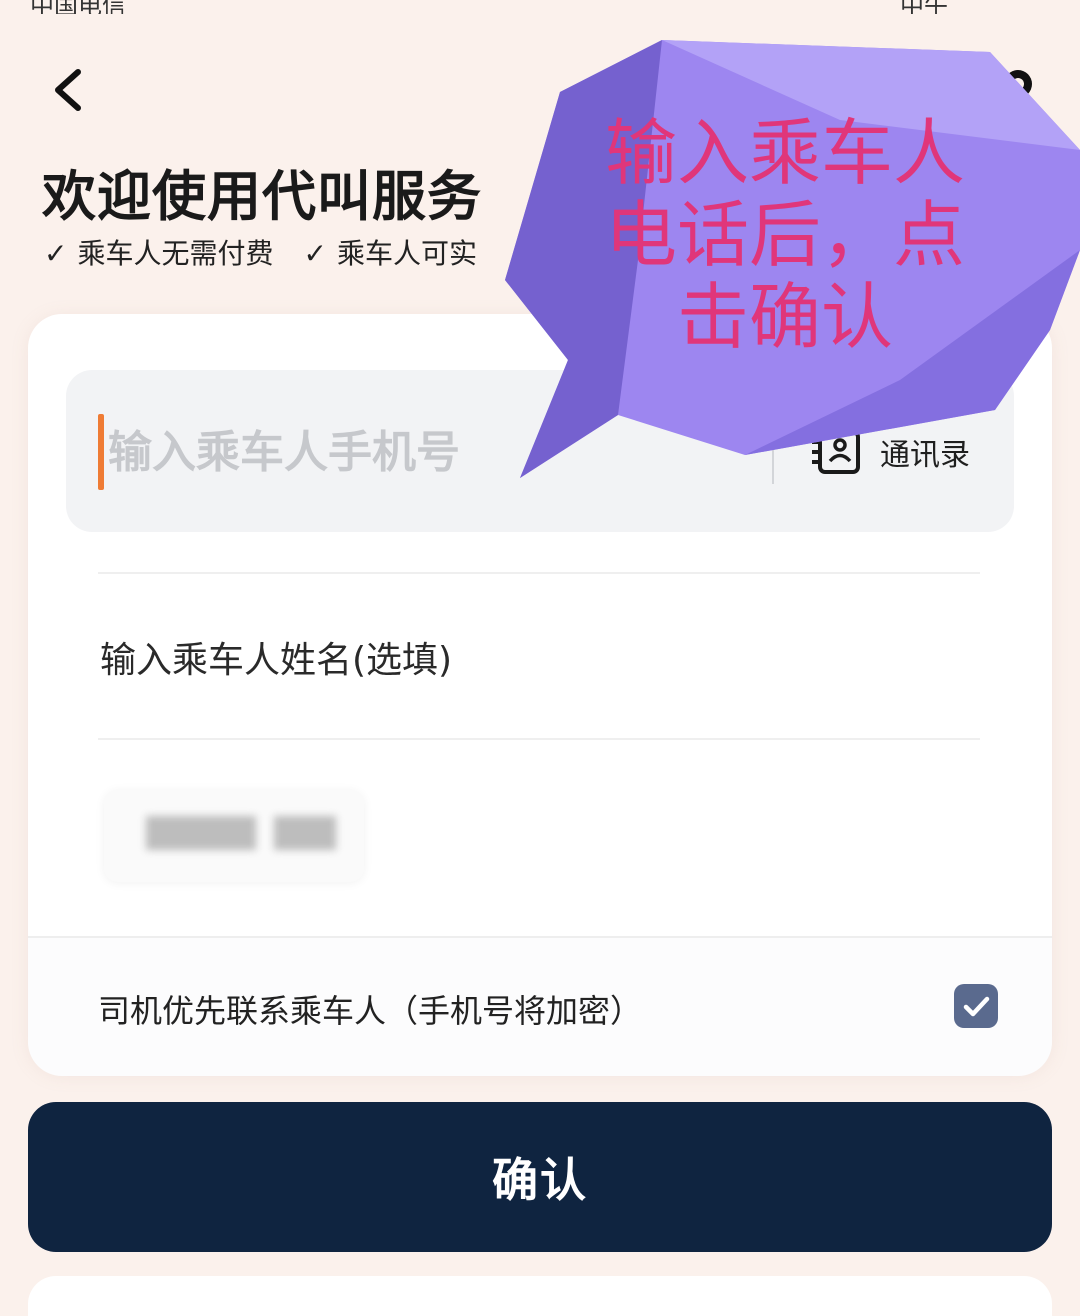 Image resolution: width=1080 pixels, height=1316 pixels. What do you see at coordinates (370, 1011) in the screenshot?
I see `priority-contact-label: 司机优先联系乘车人（手机号将加密）` at bounding box center [370, 1011].